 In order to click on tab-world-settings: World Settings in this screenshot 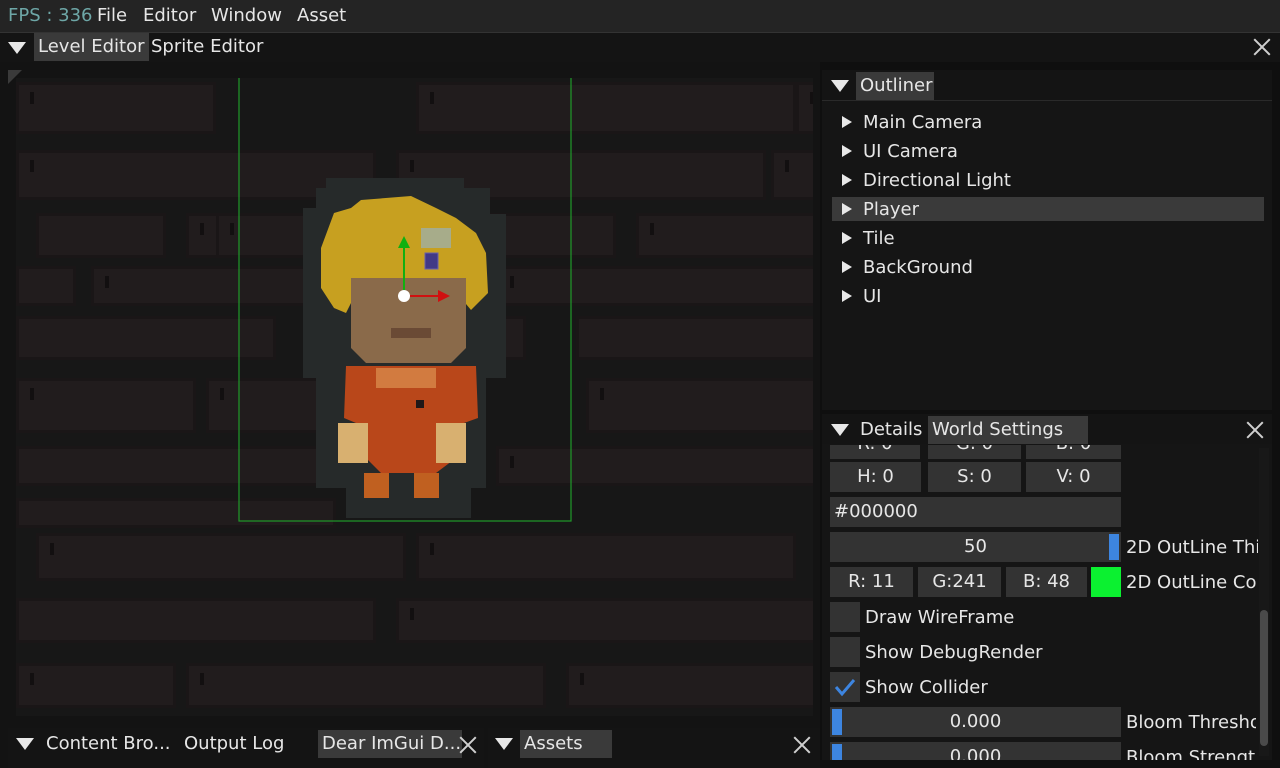, I will do `click(1008, 430)`.